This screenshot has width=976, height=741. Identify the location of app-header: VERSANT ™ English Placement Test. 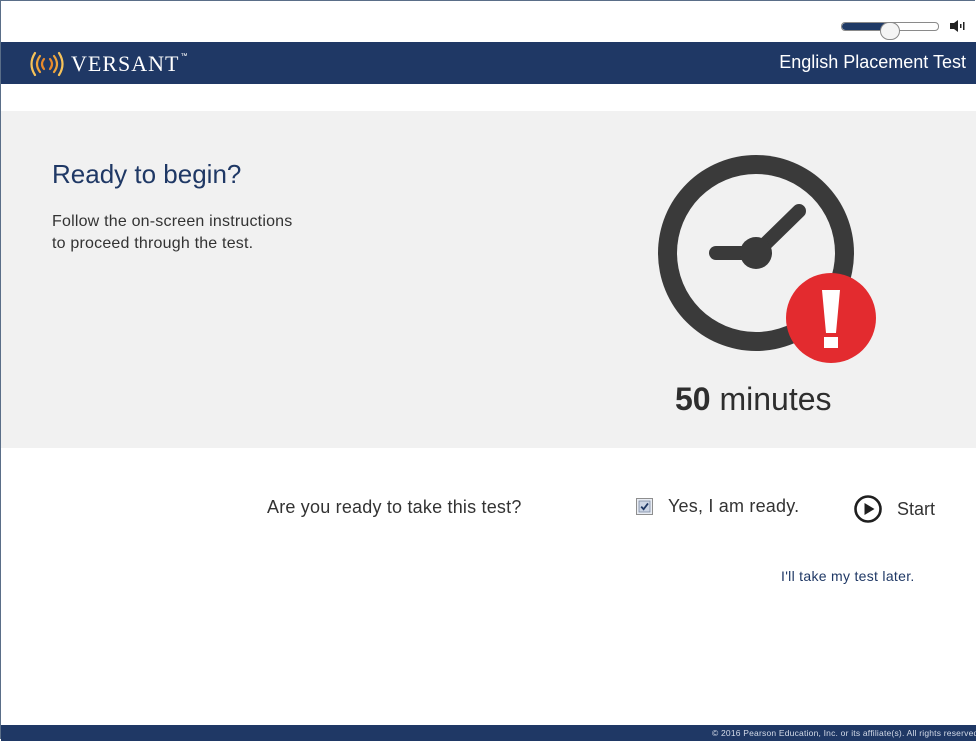
(488, 63).